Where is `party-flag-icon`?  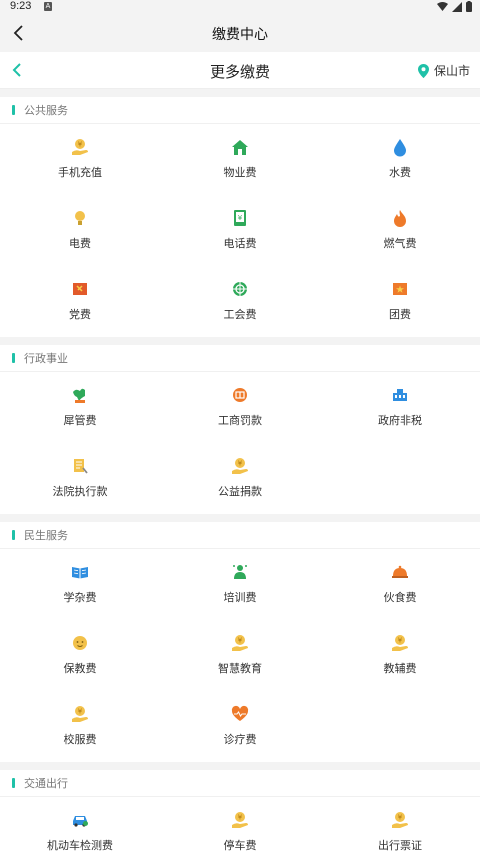
party-flag-icon is located at coordinates (80, 289).